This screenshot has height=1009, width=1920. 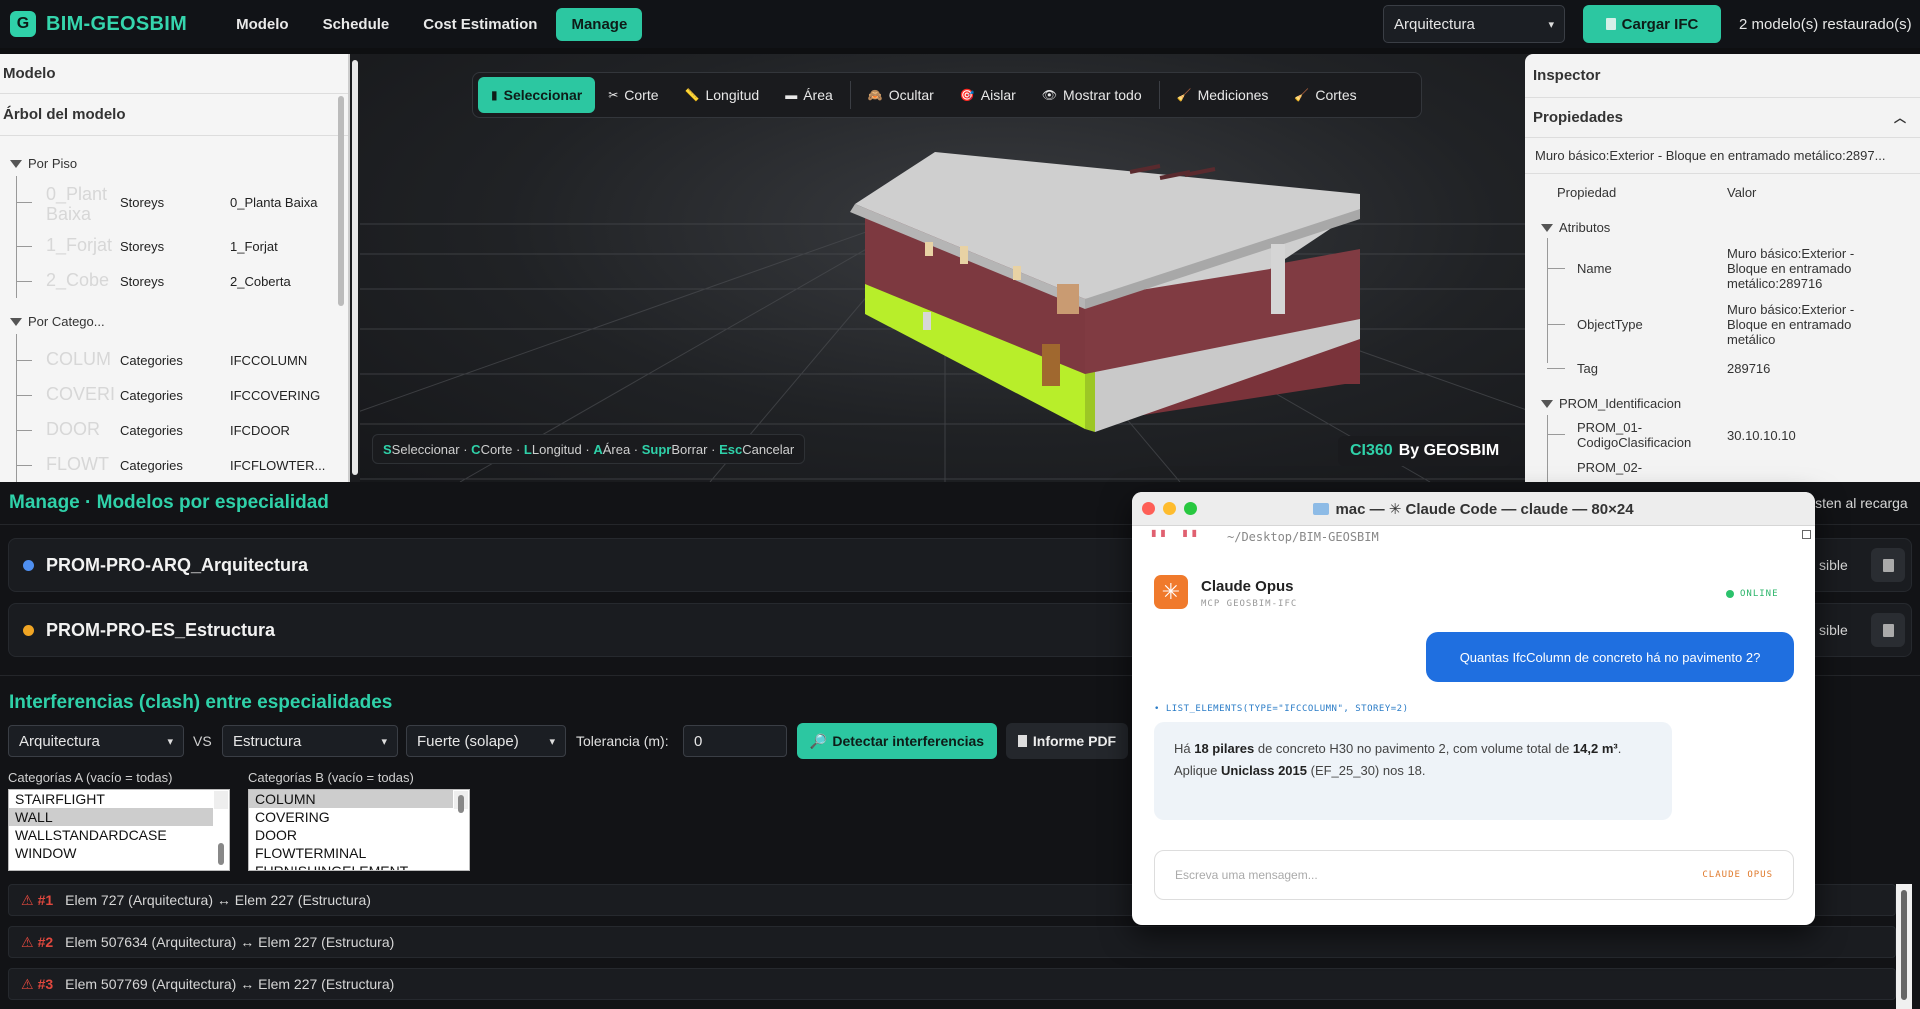 What do you see at coordinates (1105, 292) in the screenshot?
I see `building-model` at bounding box center [1105, 292].